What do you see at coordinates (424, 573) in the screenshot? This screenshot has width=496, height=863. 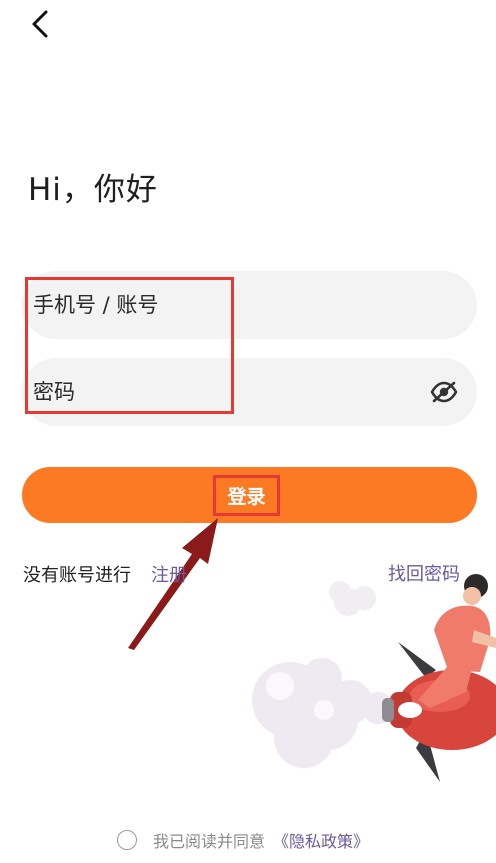 I see `forgot-password-link: 找回密码` at bounding box center [424, 573].